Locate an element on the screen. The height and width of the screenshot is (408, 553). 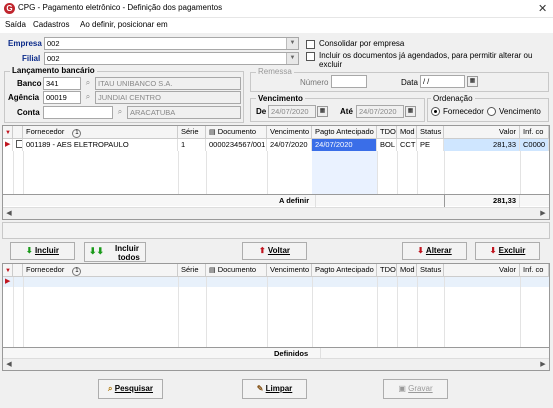
data-field: / / is located at coordinates (442, 81).